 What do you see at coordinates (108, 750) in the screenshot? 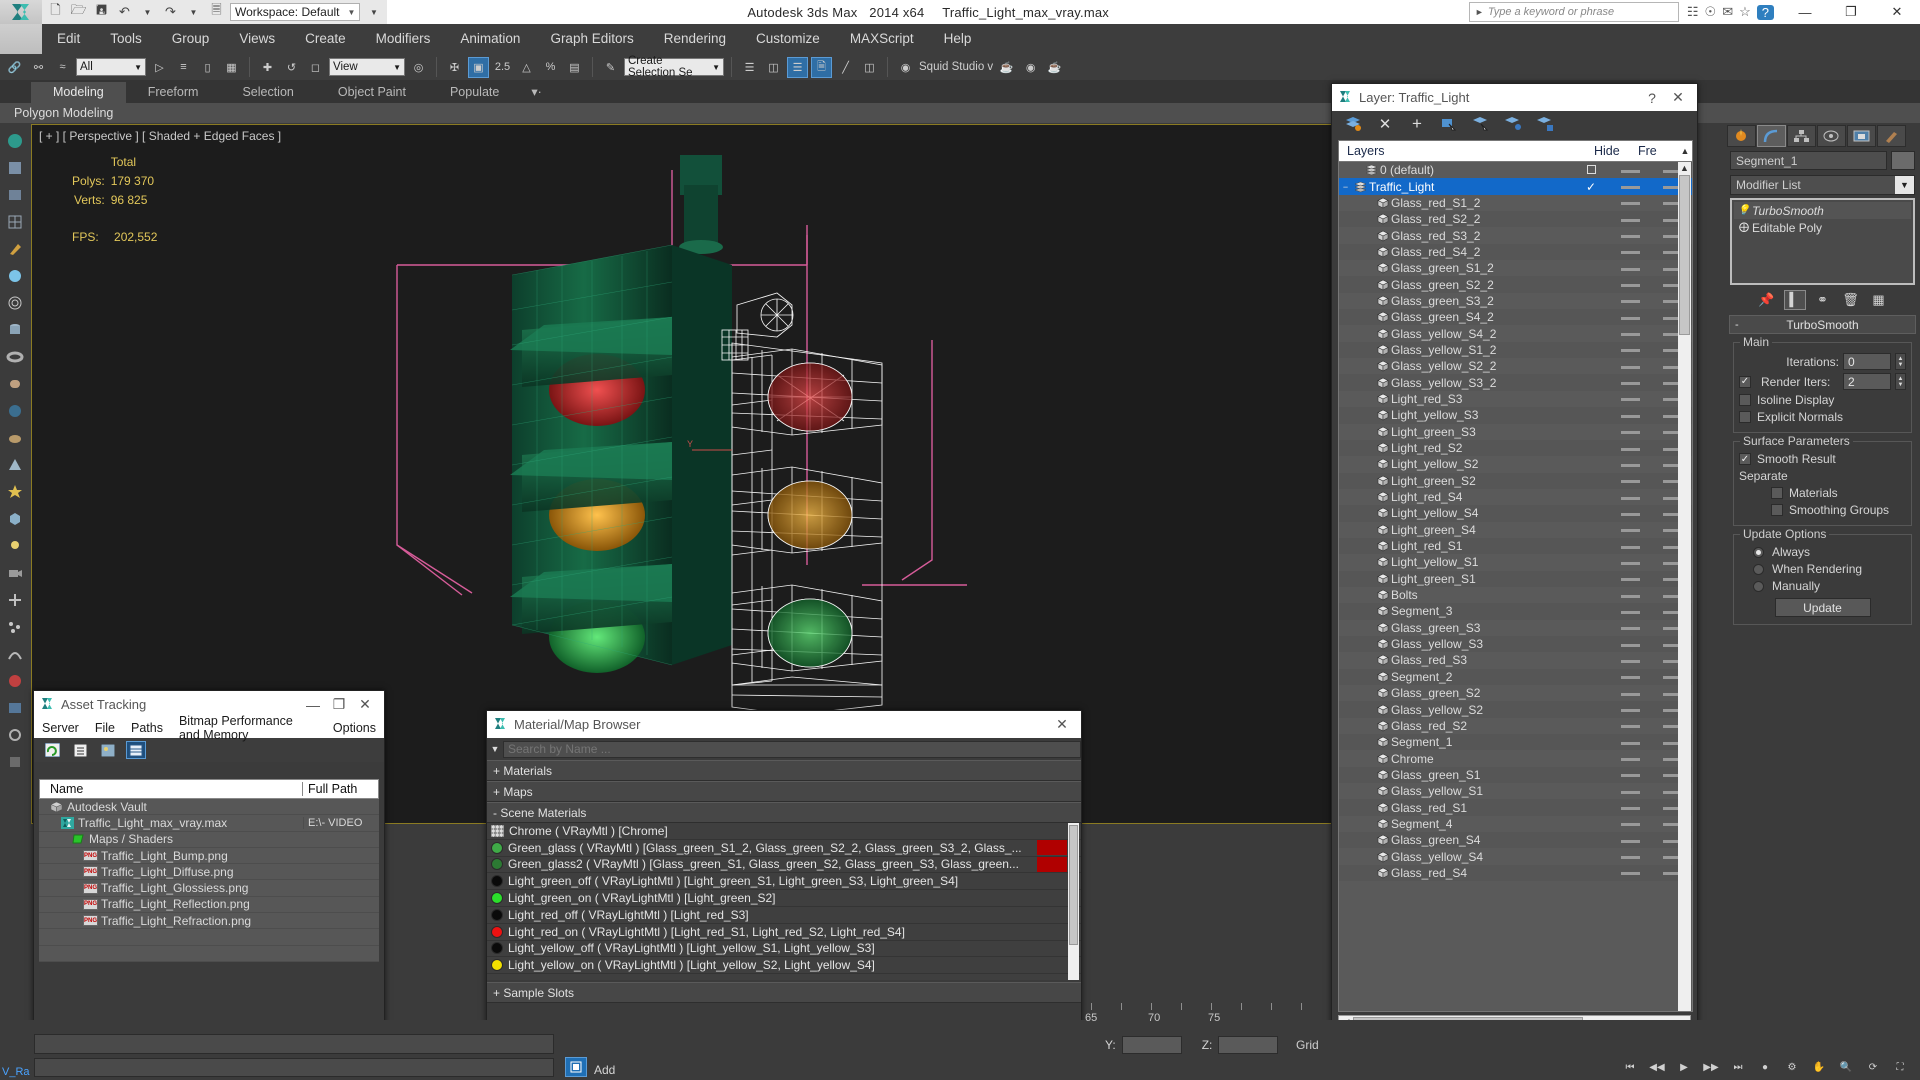
I see `thumbnail-view-icon` at bounding box center [108, 750].